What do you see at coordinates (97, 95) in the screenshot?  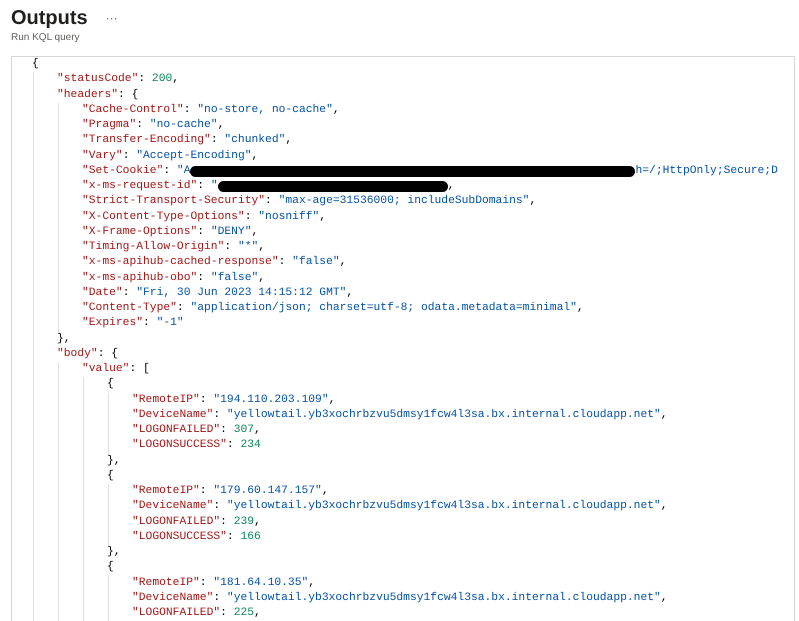 I see `code-line: "headers": {` at bounding box center [97, 95].